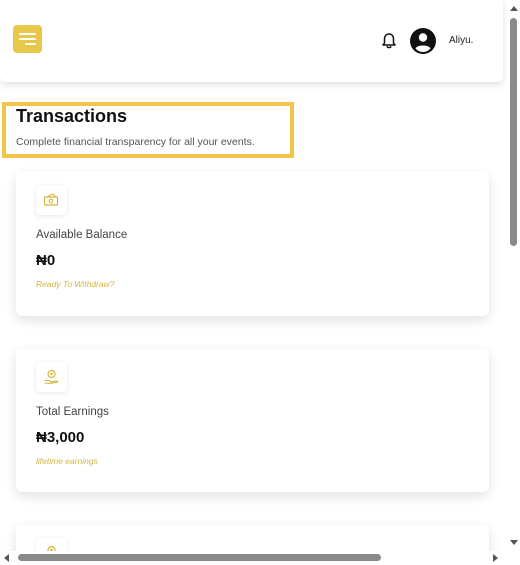 The height and width of the screenshot is (565, 520). What do you see at coordinates (514, 542) in the screenshot?
I see `scroll-down-arrow-icon` at bounding box center [514, 542].